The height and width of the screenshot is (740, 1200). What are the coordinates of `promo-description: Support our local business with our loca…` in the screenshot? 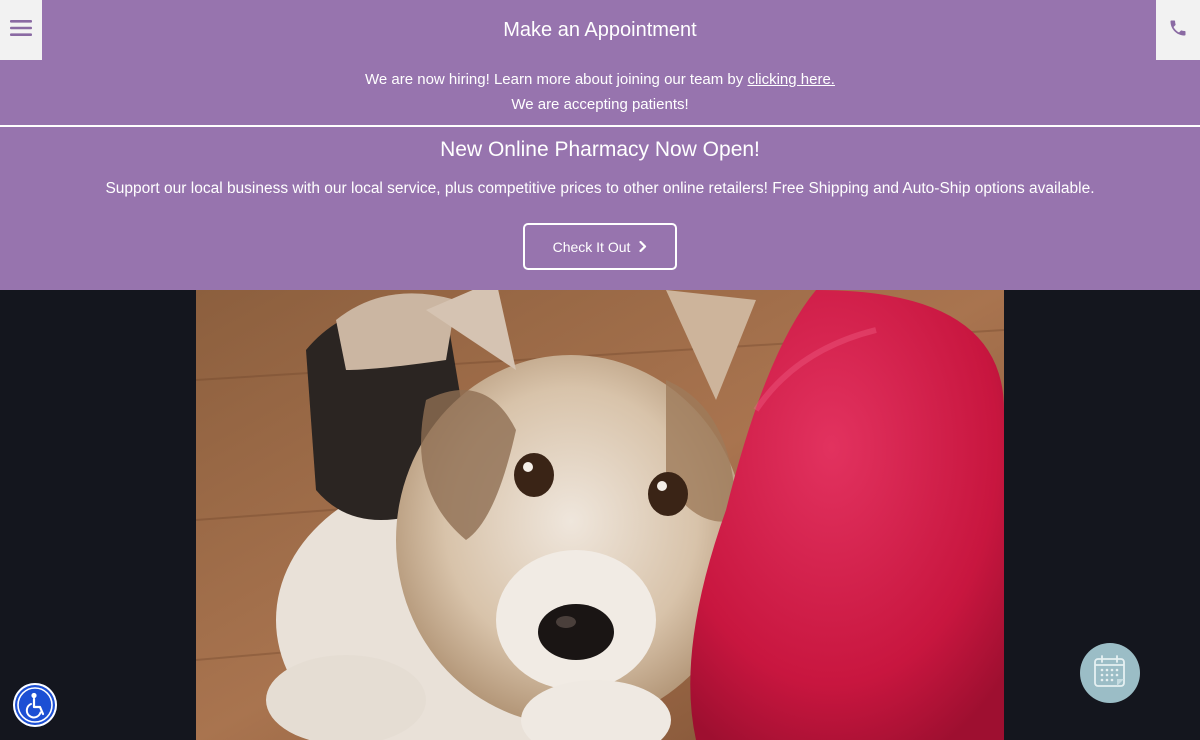 It's located at (600, 188).